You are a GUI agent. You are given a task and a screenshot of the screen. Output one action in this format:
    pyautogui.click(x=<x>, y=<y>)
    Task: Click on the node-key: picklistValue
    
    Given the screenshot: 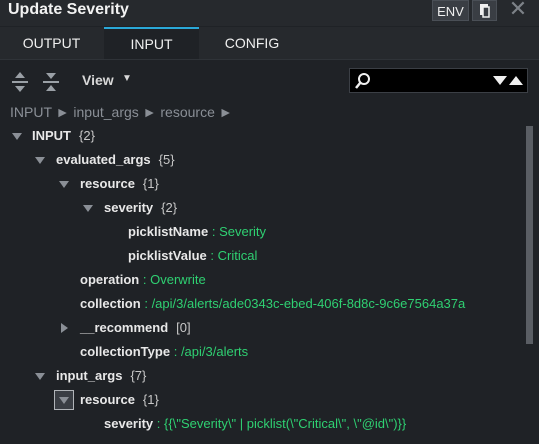 What is the action you would take?
    pyautogui.click(x=167, y=255)
    